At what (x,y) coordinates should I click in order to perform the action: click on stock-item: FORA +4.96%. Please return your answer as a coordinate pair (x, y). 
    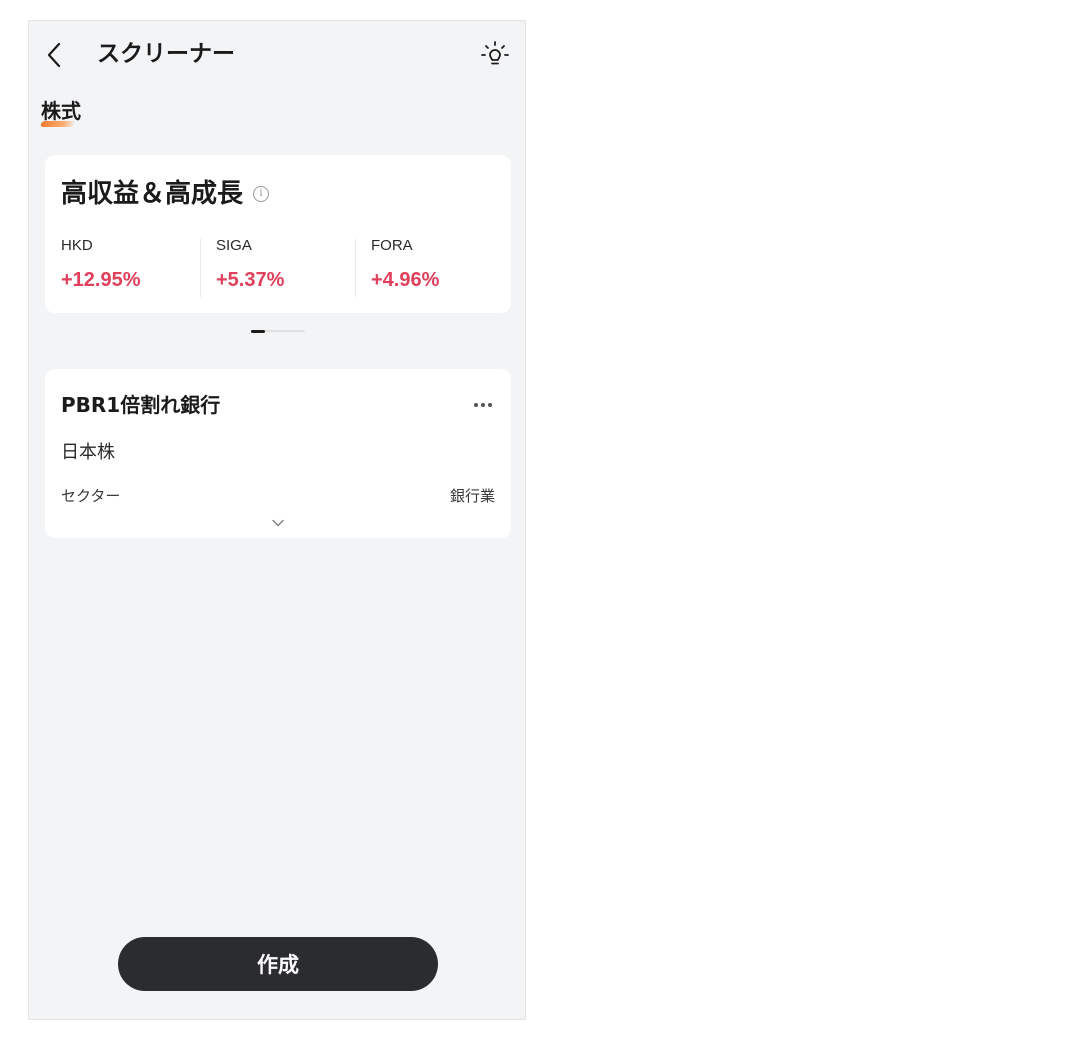
    Looking at the image, I should click on (432, 267).